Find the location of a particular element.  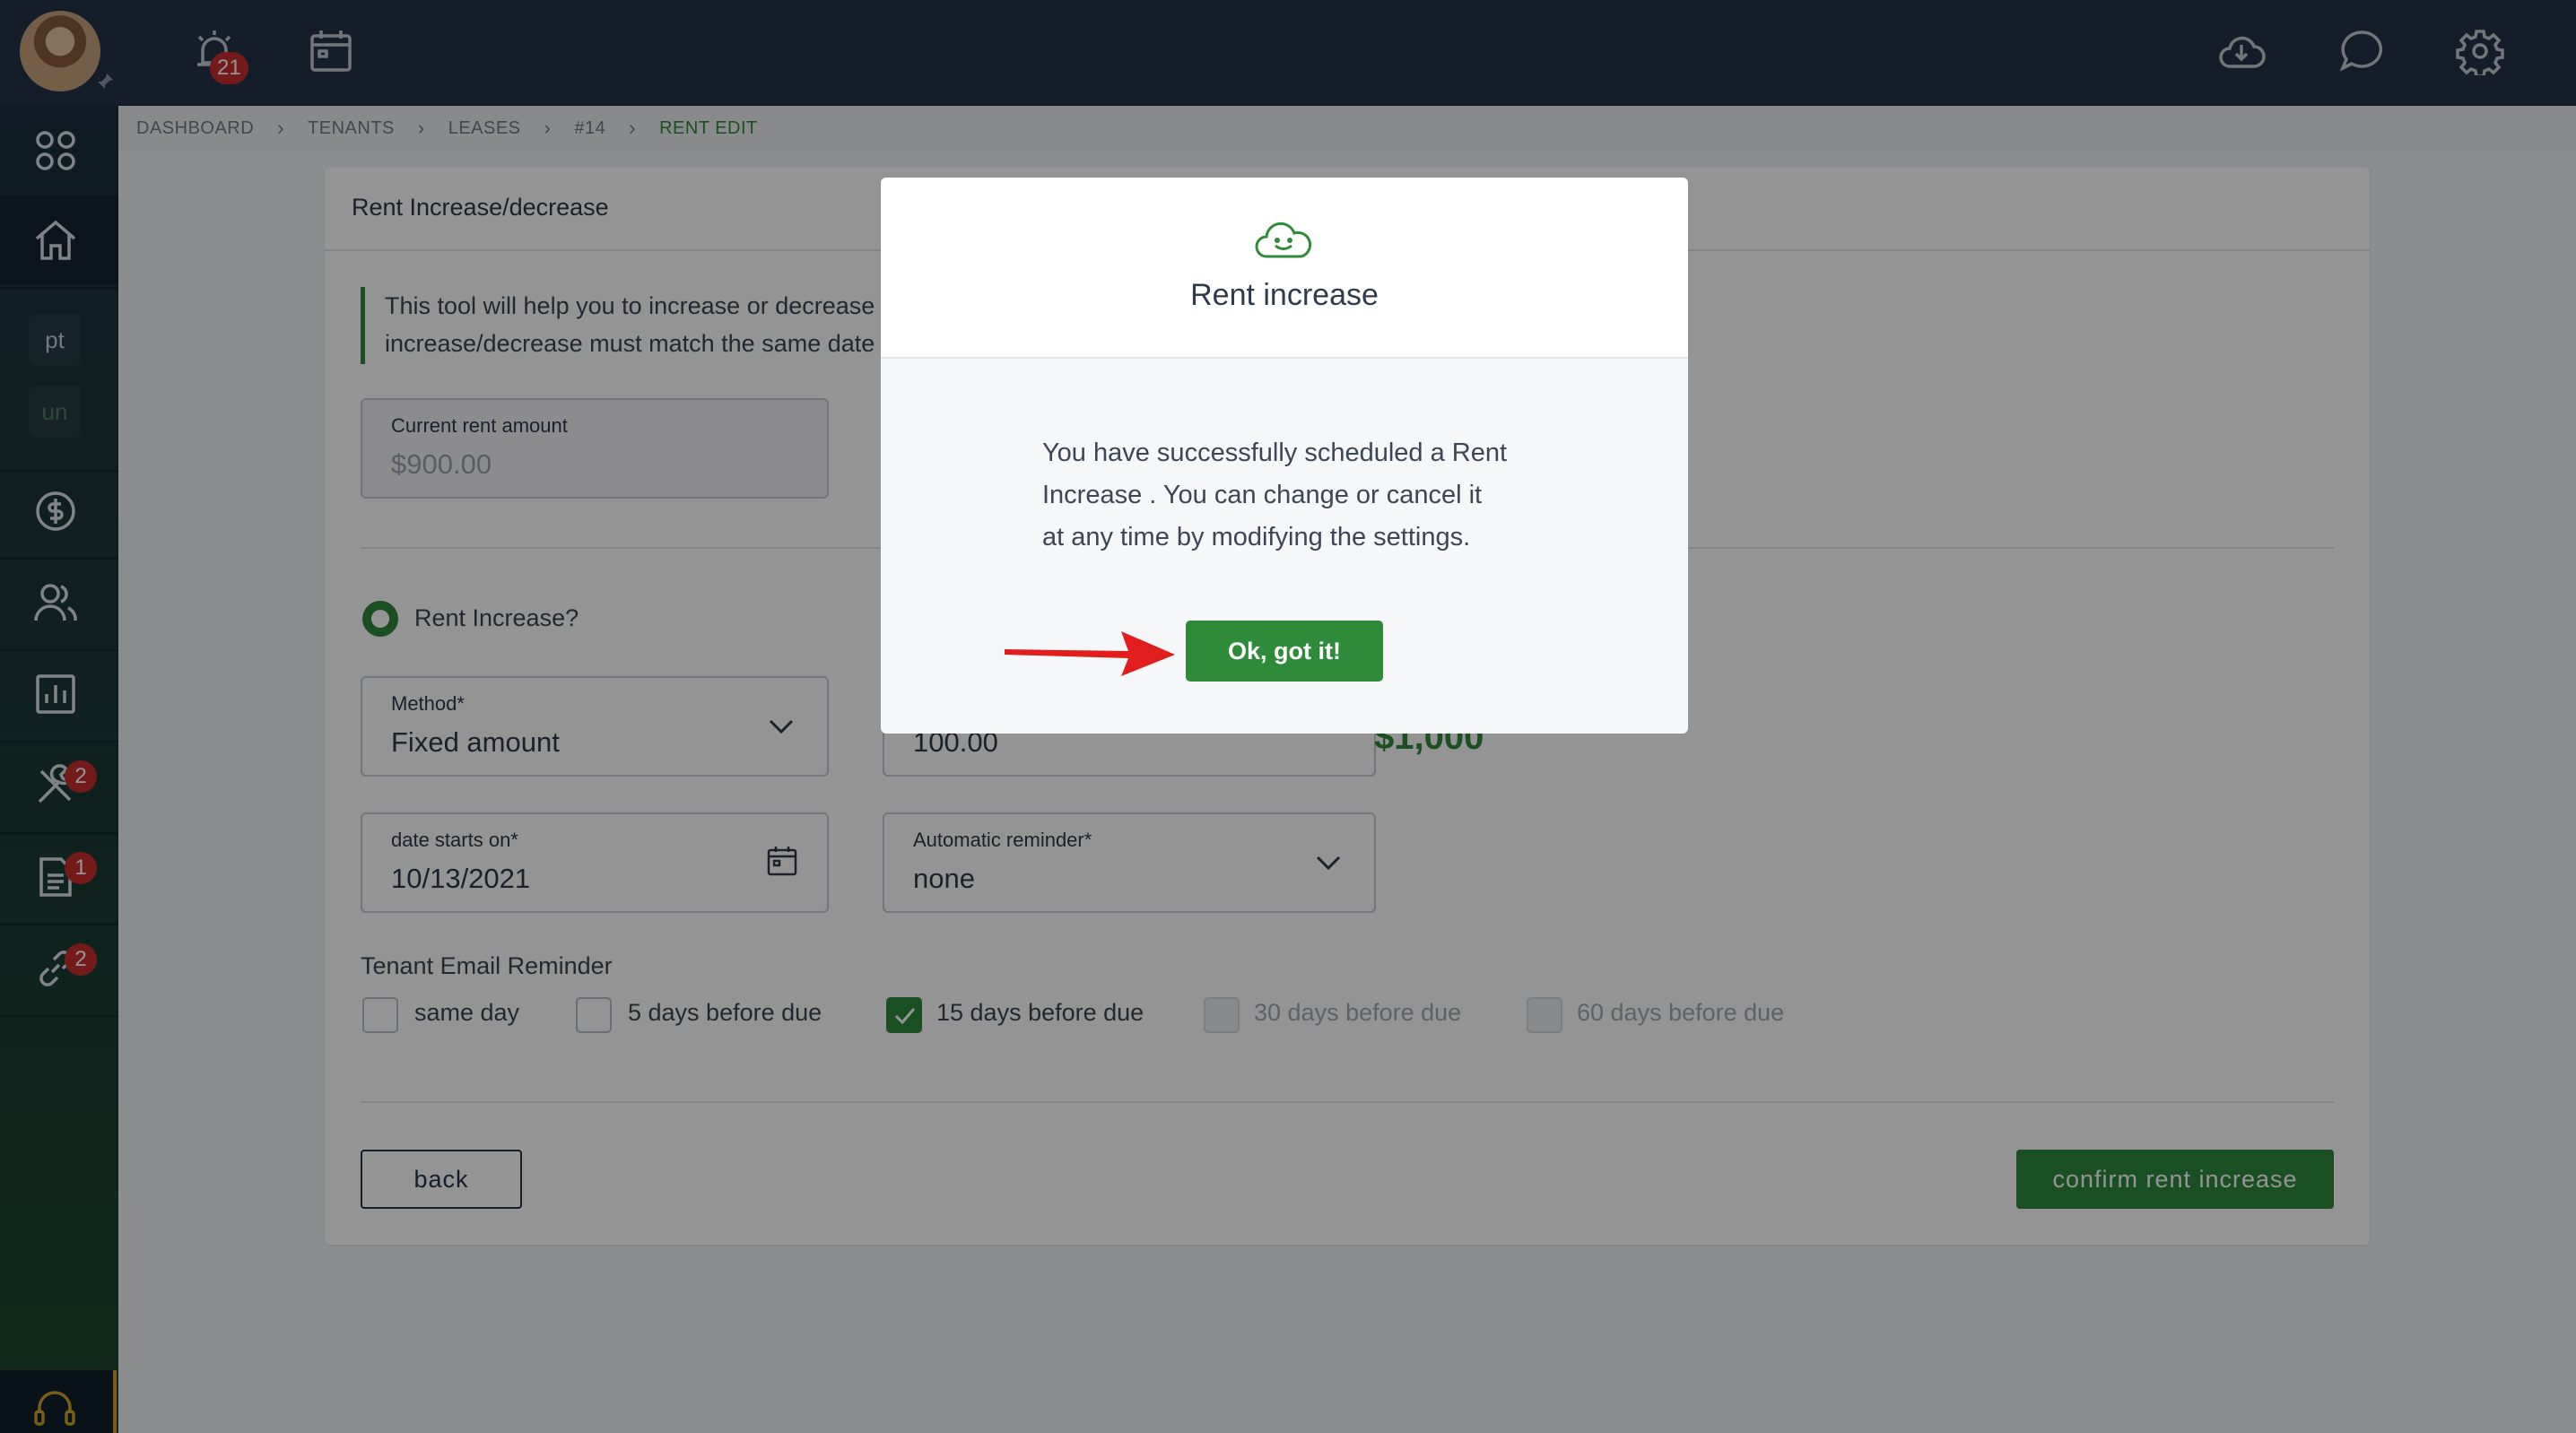

modal-title: Rent increase is located at coordinates (1284, 295).